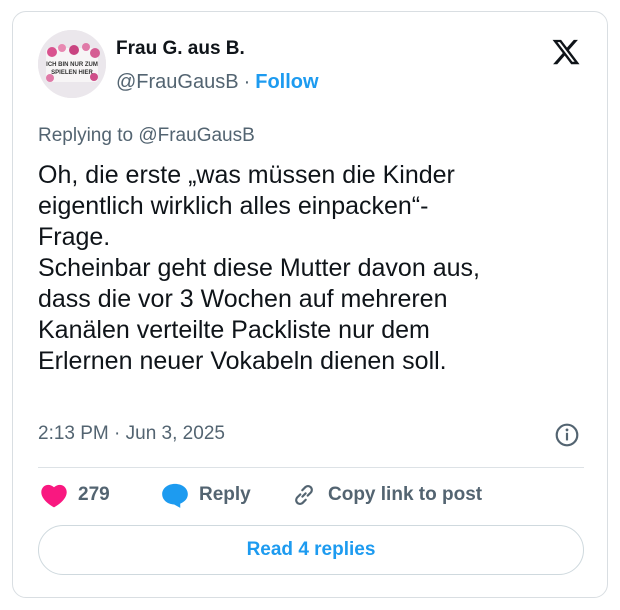  What do you see at coordinates (225, 494) in the screenshot?
I see `reply-label: Reply` at bounding box center [225, 494].